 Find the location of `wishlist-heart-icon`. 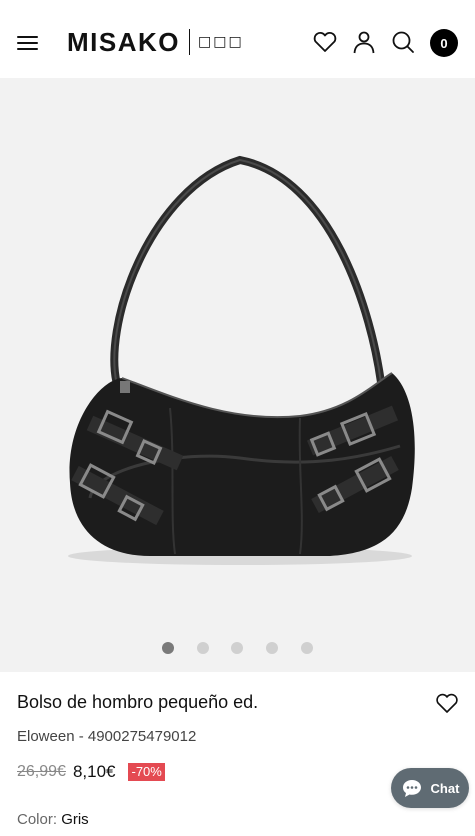

wishlist-heart-icon is located at coordinates (447, 703).